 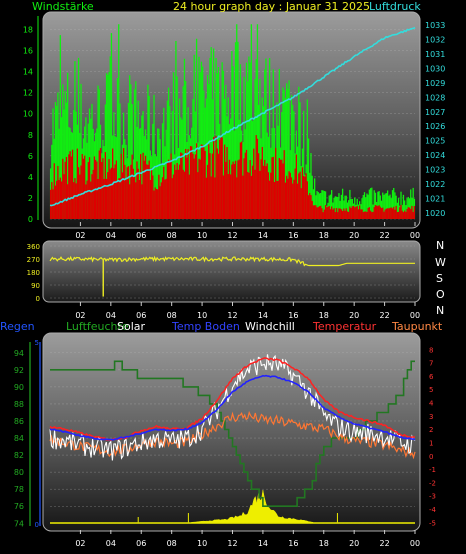 I want to click on pressure-axis-title: Luftdruck, so click(x=395, y=6).